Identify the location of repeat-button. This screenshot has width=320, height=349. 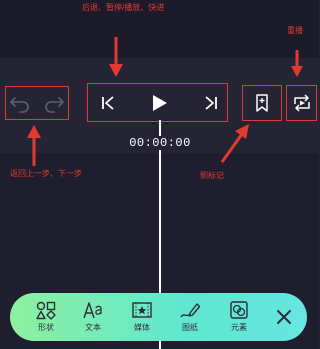
(302, 103).